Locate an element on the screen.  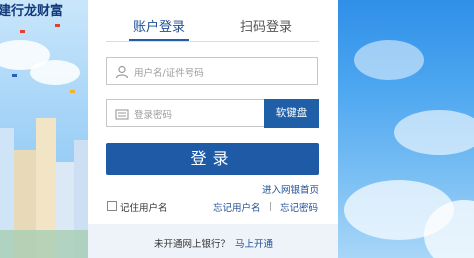
soft-keyboard-button: 软键盘 is located at coordinates (291, 113).